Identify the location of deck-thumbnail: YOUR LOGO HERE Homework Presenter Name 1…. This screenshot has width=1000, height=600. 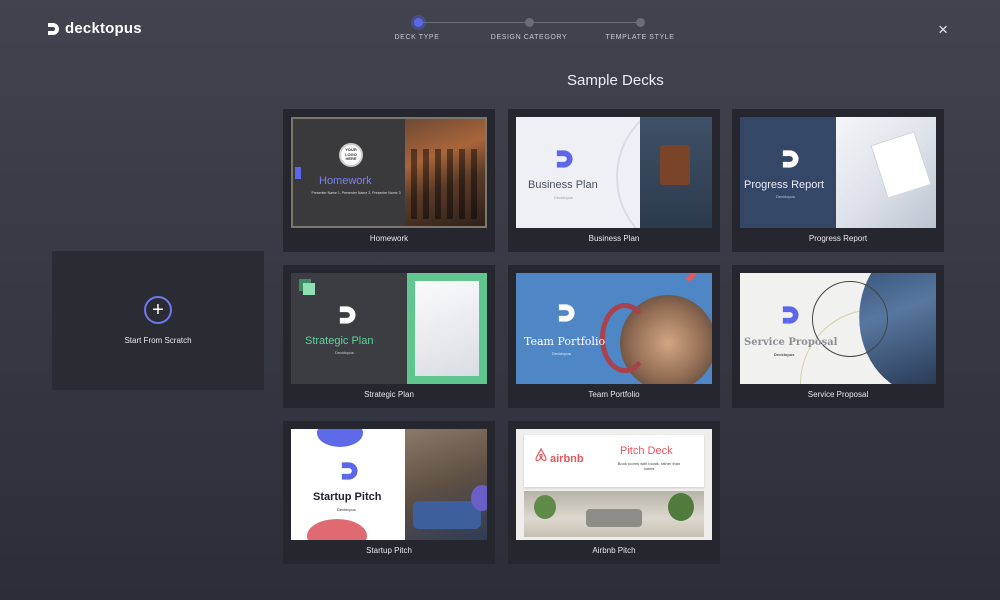
(389, 172).